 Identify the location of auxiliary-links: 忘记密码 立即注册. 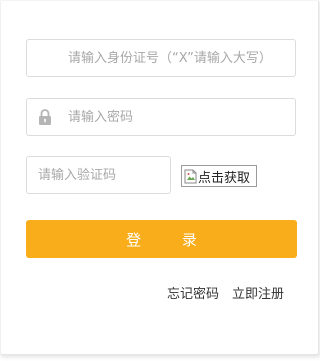
(225, 292).